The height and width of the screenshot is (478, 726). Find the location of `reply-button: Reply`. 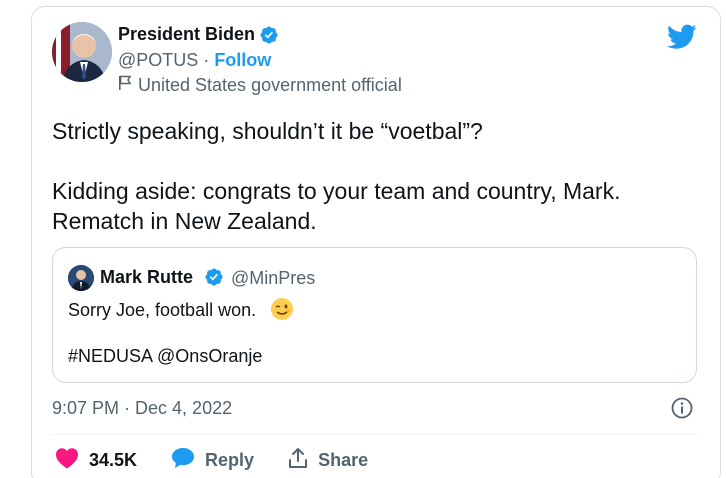

reply-button: Reply is located at coordinates (212, 460).